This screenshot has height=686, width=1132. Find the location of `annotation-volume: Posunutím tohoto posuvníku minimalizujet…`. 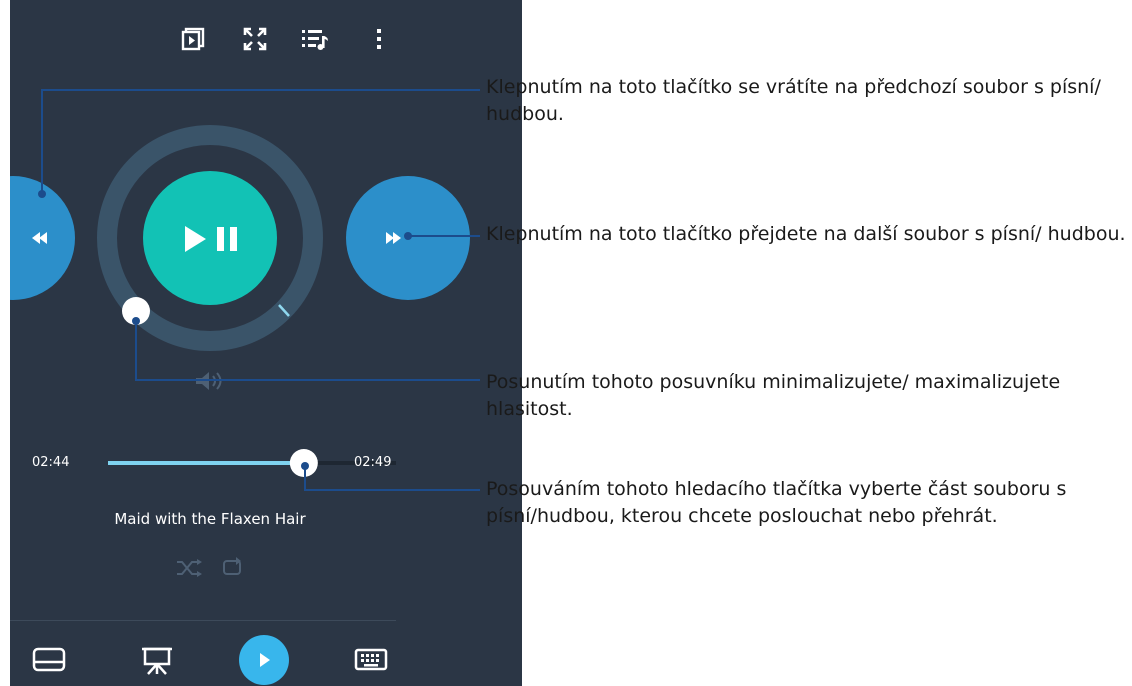

annotation-volume: Posunutím tohoto posuvníku minimalizujet… is located at coordinates (773, 395).